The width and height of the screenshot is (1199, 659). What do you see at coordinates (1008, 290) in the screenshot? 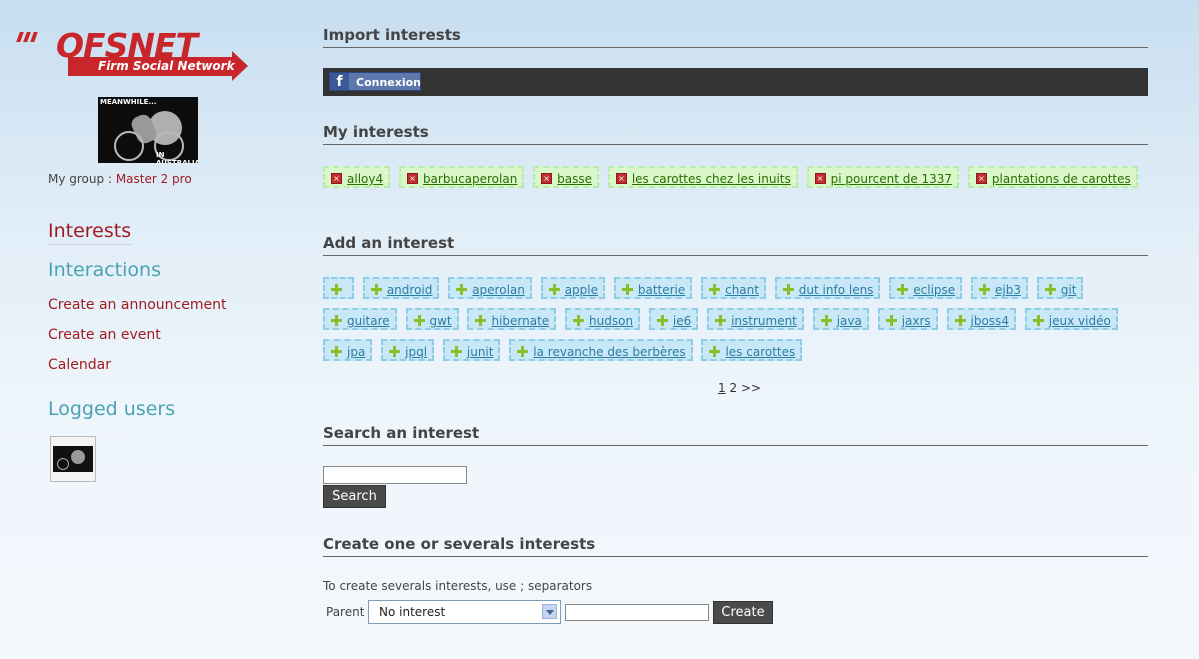
I see `add-interest-link: ejb3` at bounding box center [1008, 290].